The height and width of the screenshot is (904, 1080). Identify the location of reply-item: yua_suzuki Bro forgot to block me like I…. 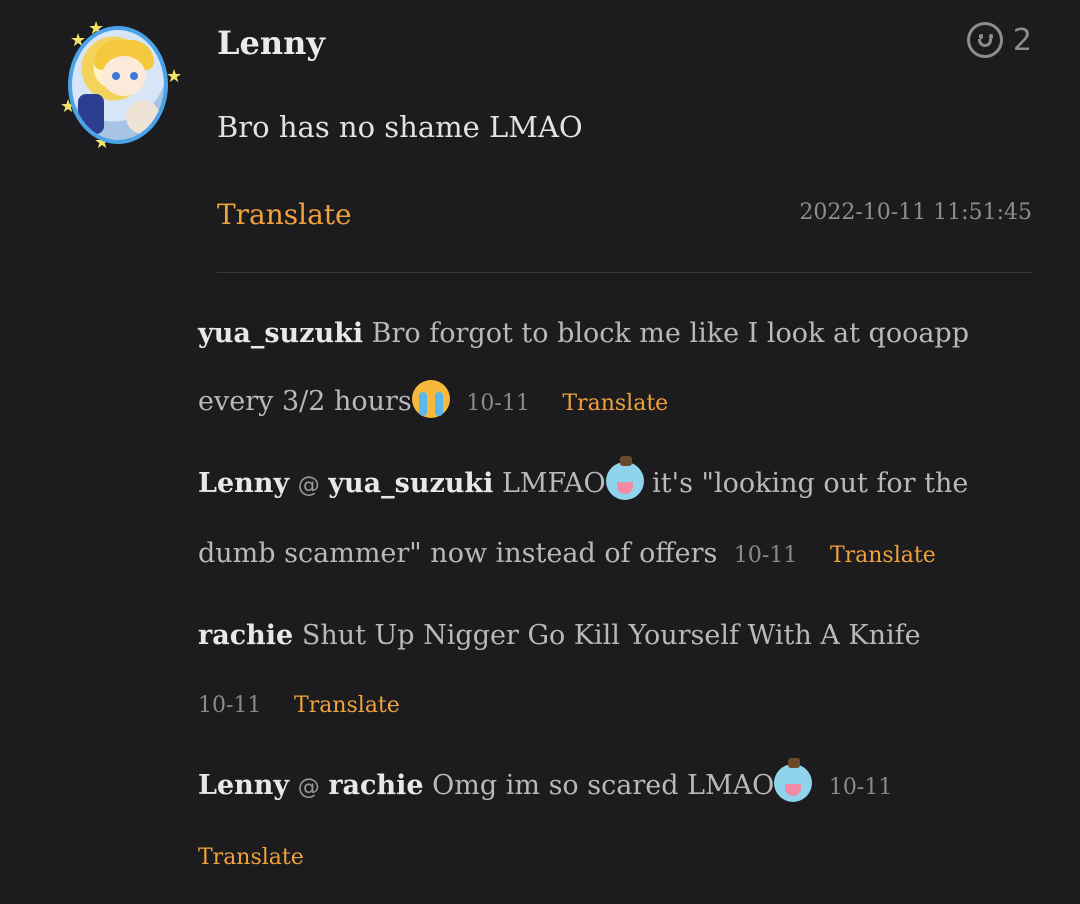
(613, 369).